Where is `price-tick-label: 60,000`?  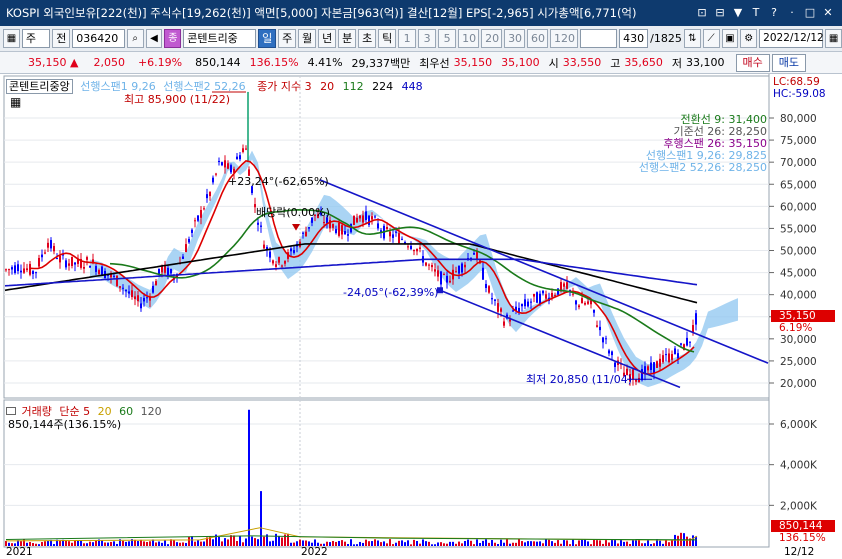
price-tick-label: 60,000 is located at coordinates (798, 207).